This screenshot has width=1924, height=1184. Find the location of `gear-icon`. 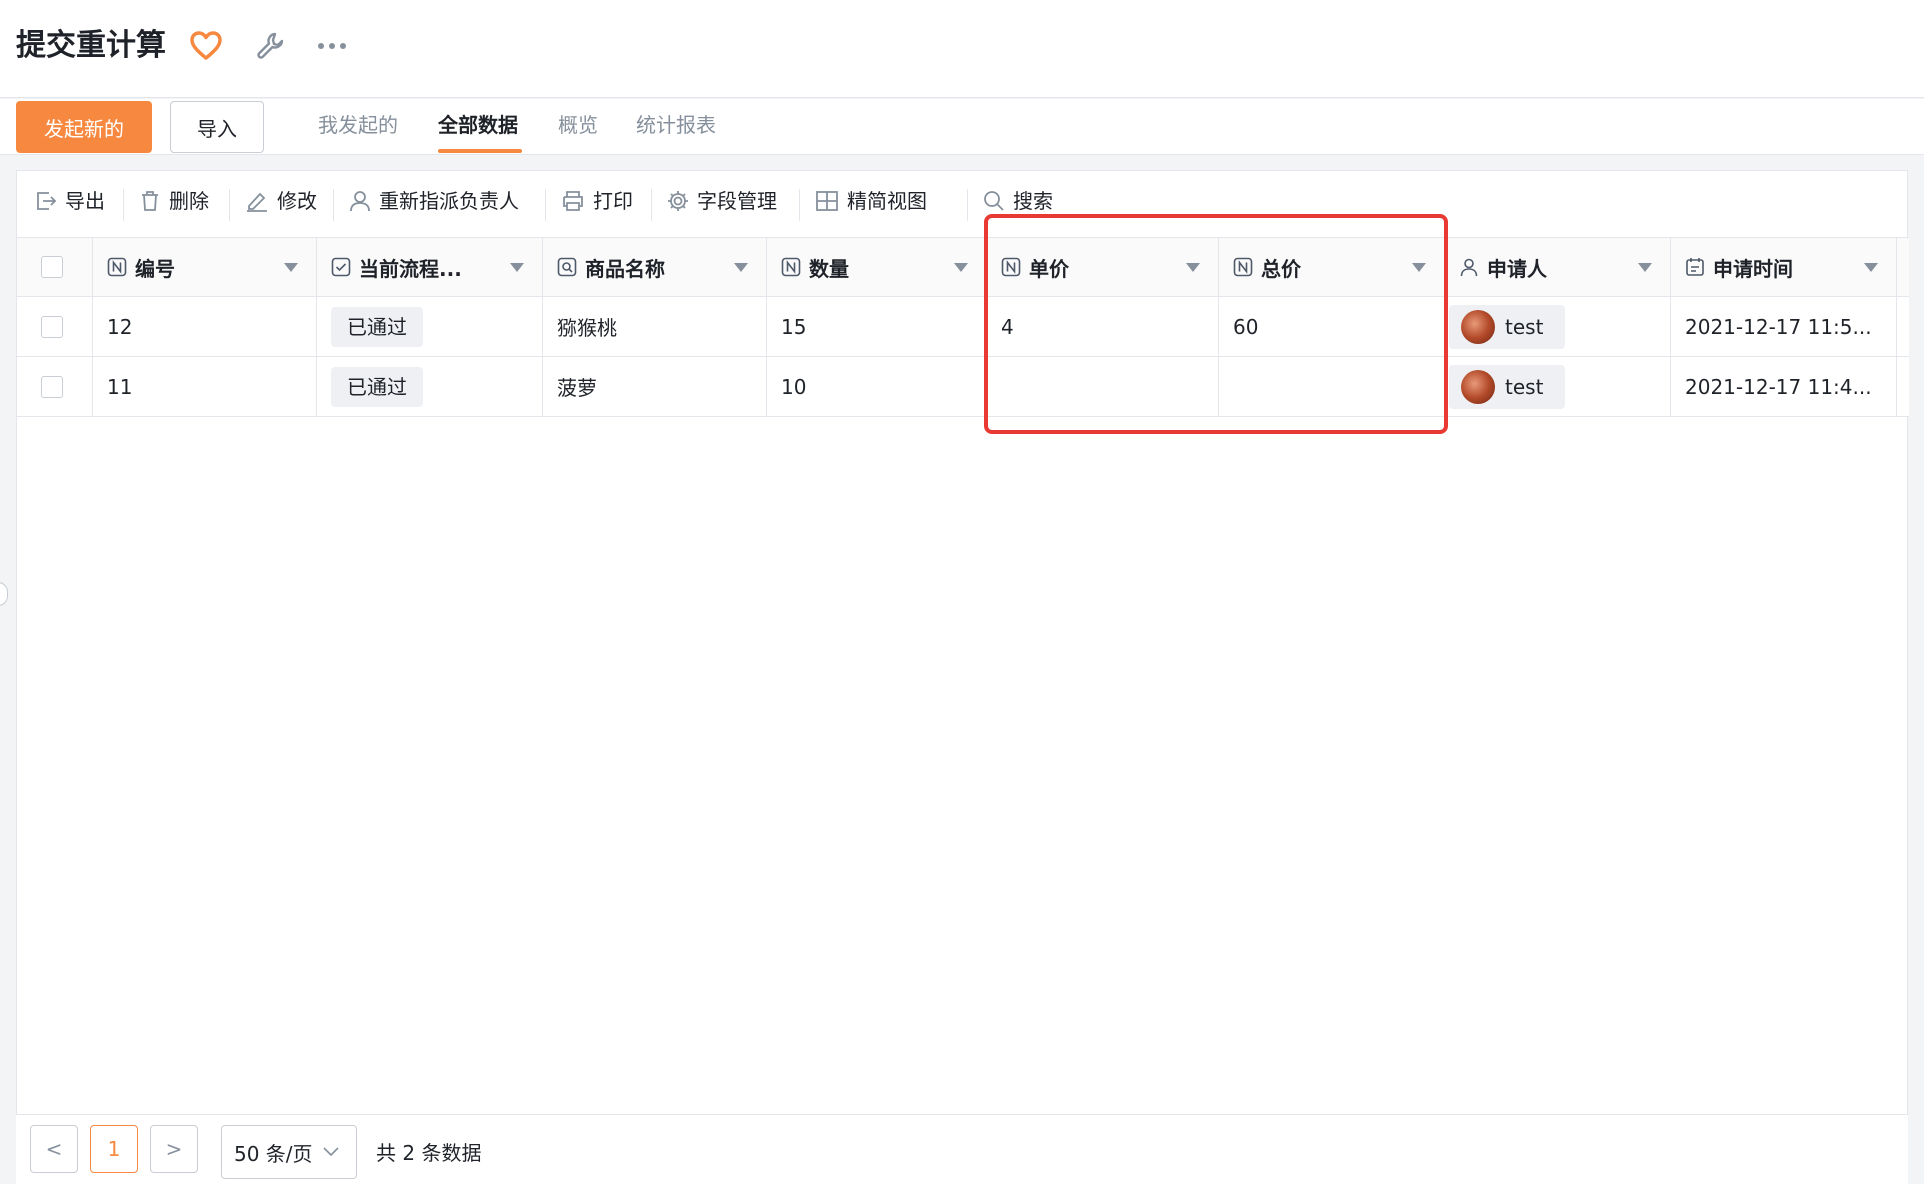

gear-icon is located at coordinates (678, 201).